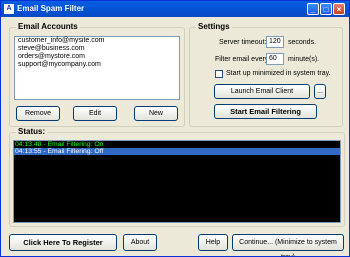 Image resolution: width=350 pixels, height=257 pixels. I want to click on maximize-button: □, so click(326, 9).